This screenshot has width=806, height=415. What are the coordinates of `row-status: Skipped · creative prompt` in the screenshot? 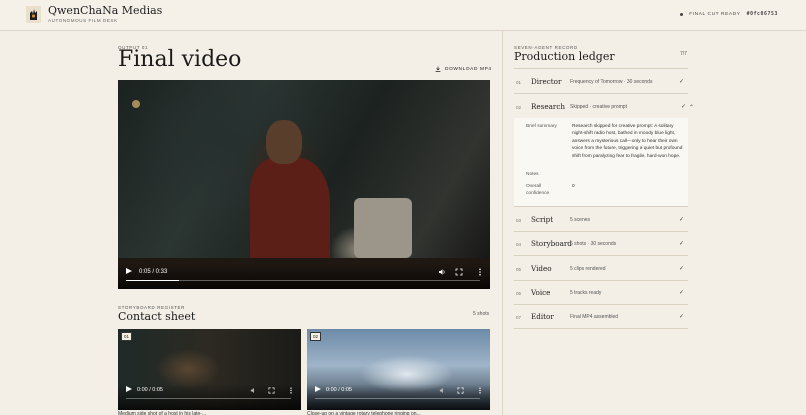 It's located at (598, 107).